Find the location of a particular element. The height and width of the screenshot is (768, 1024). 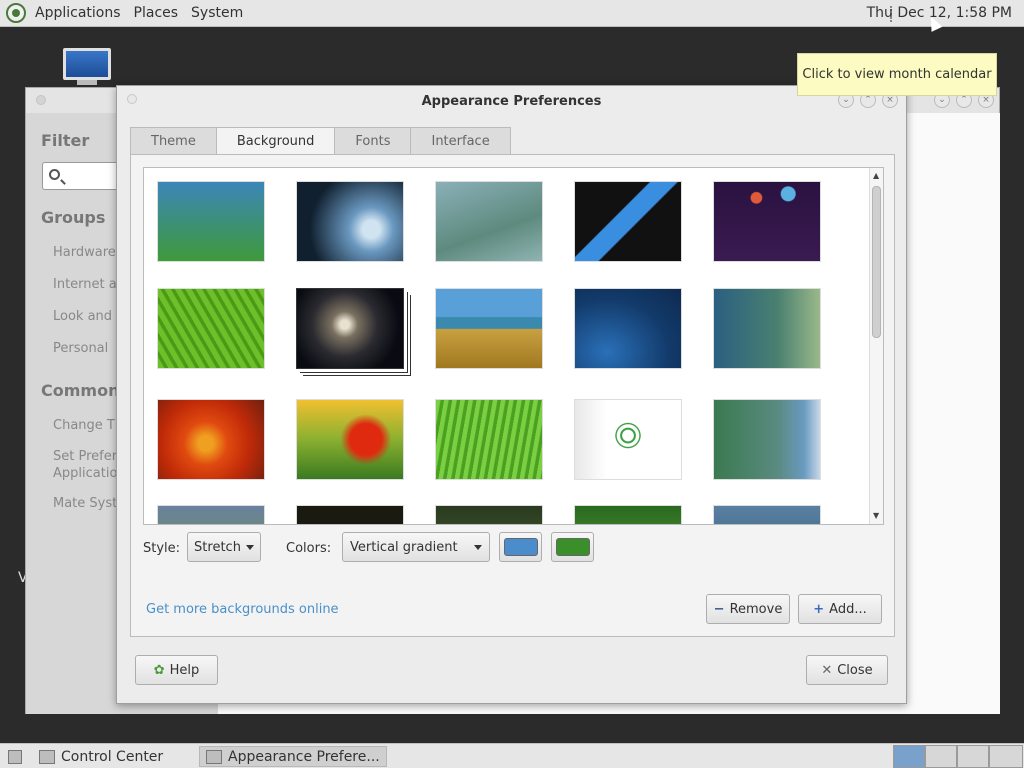

more-backgrounds-link: Get more backgrounds online is located at coordinates (242, 609).